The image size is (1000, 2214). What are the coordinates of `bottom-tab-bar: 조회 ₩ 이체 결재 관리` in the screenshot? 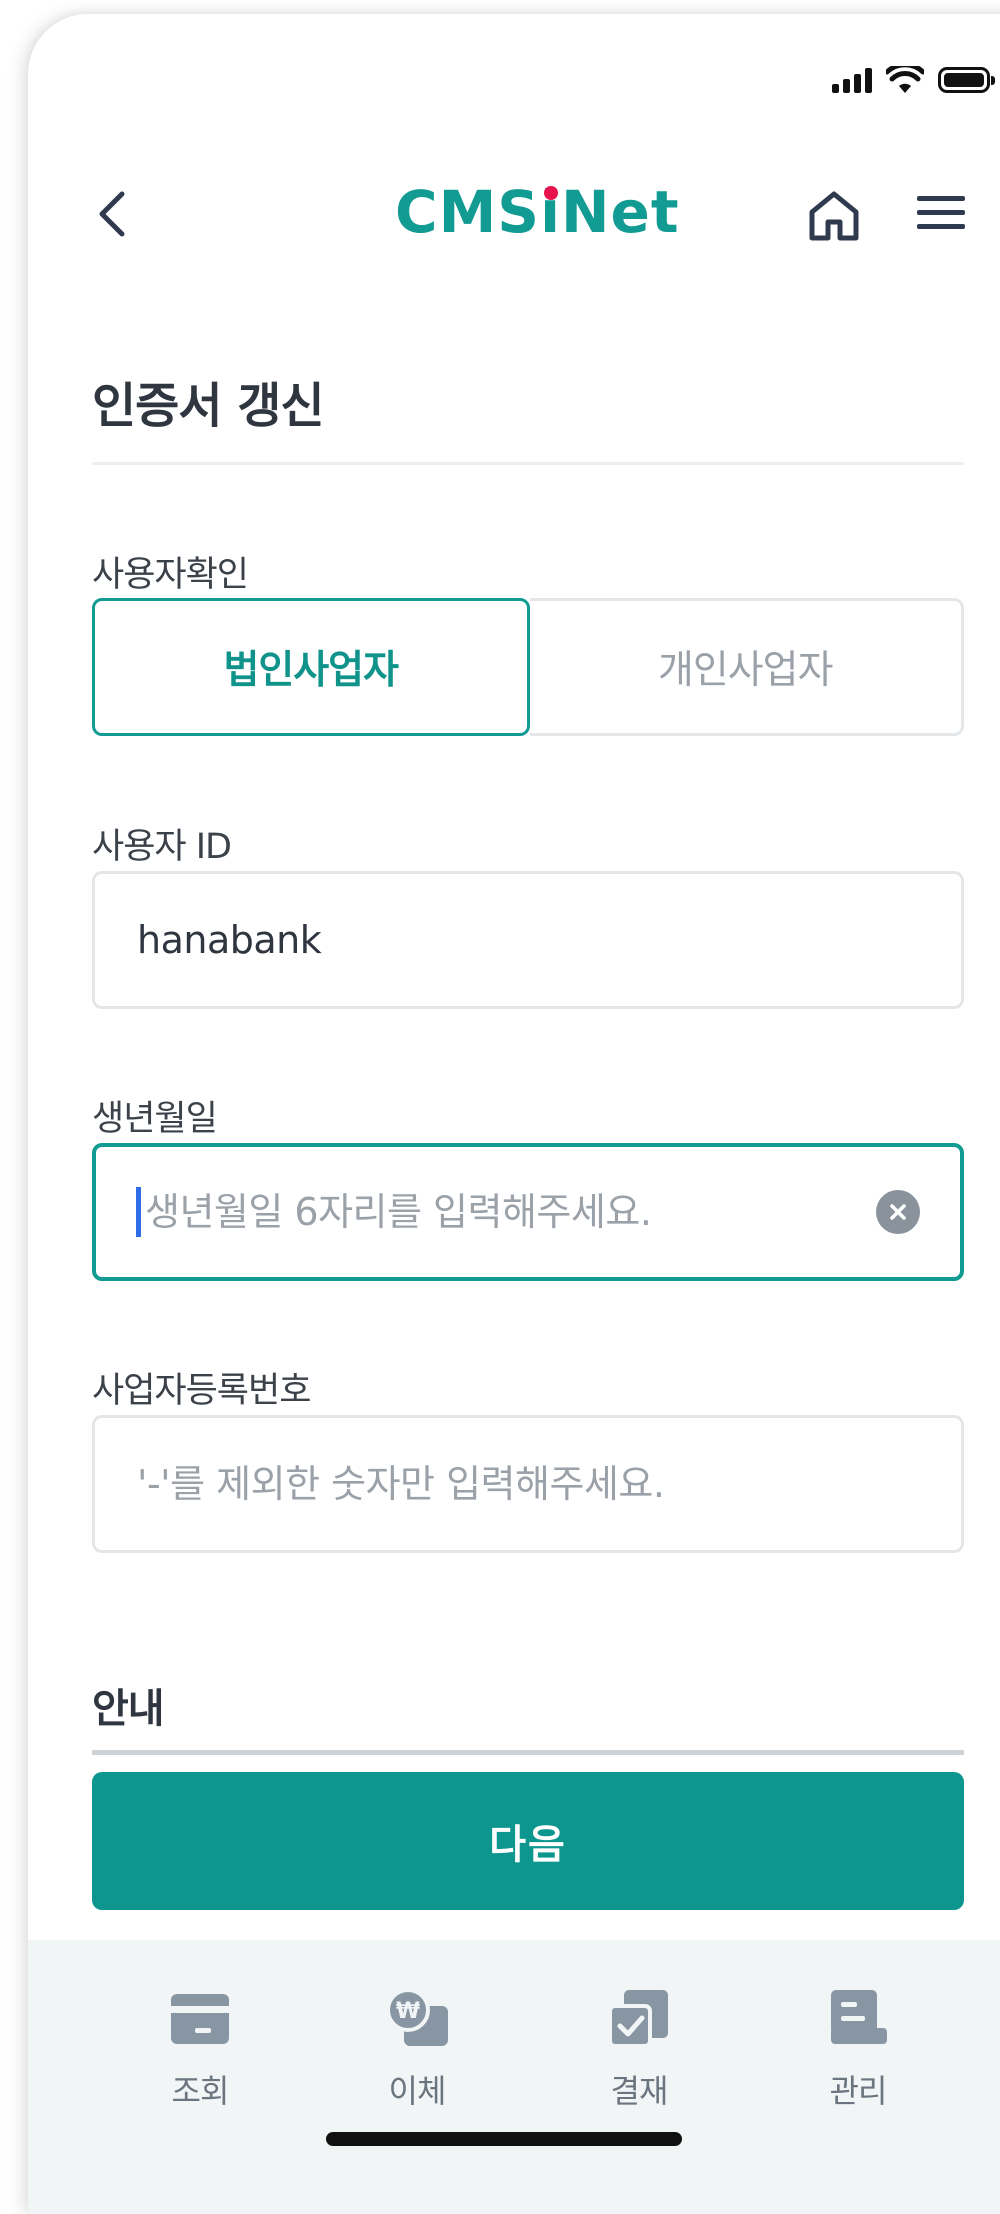 It's located at (514, 2077).